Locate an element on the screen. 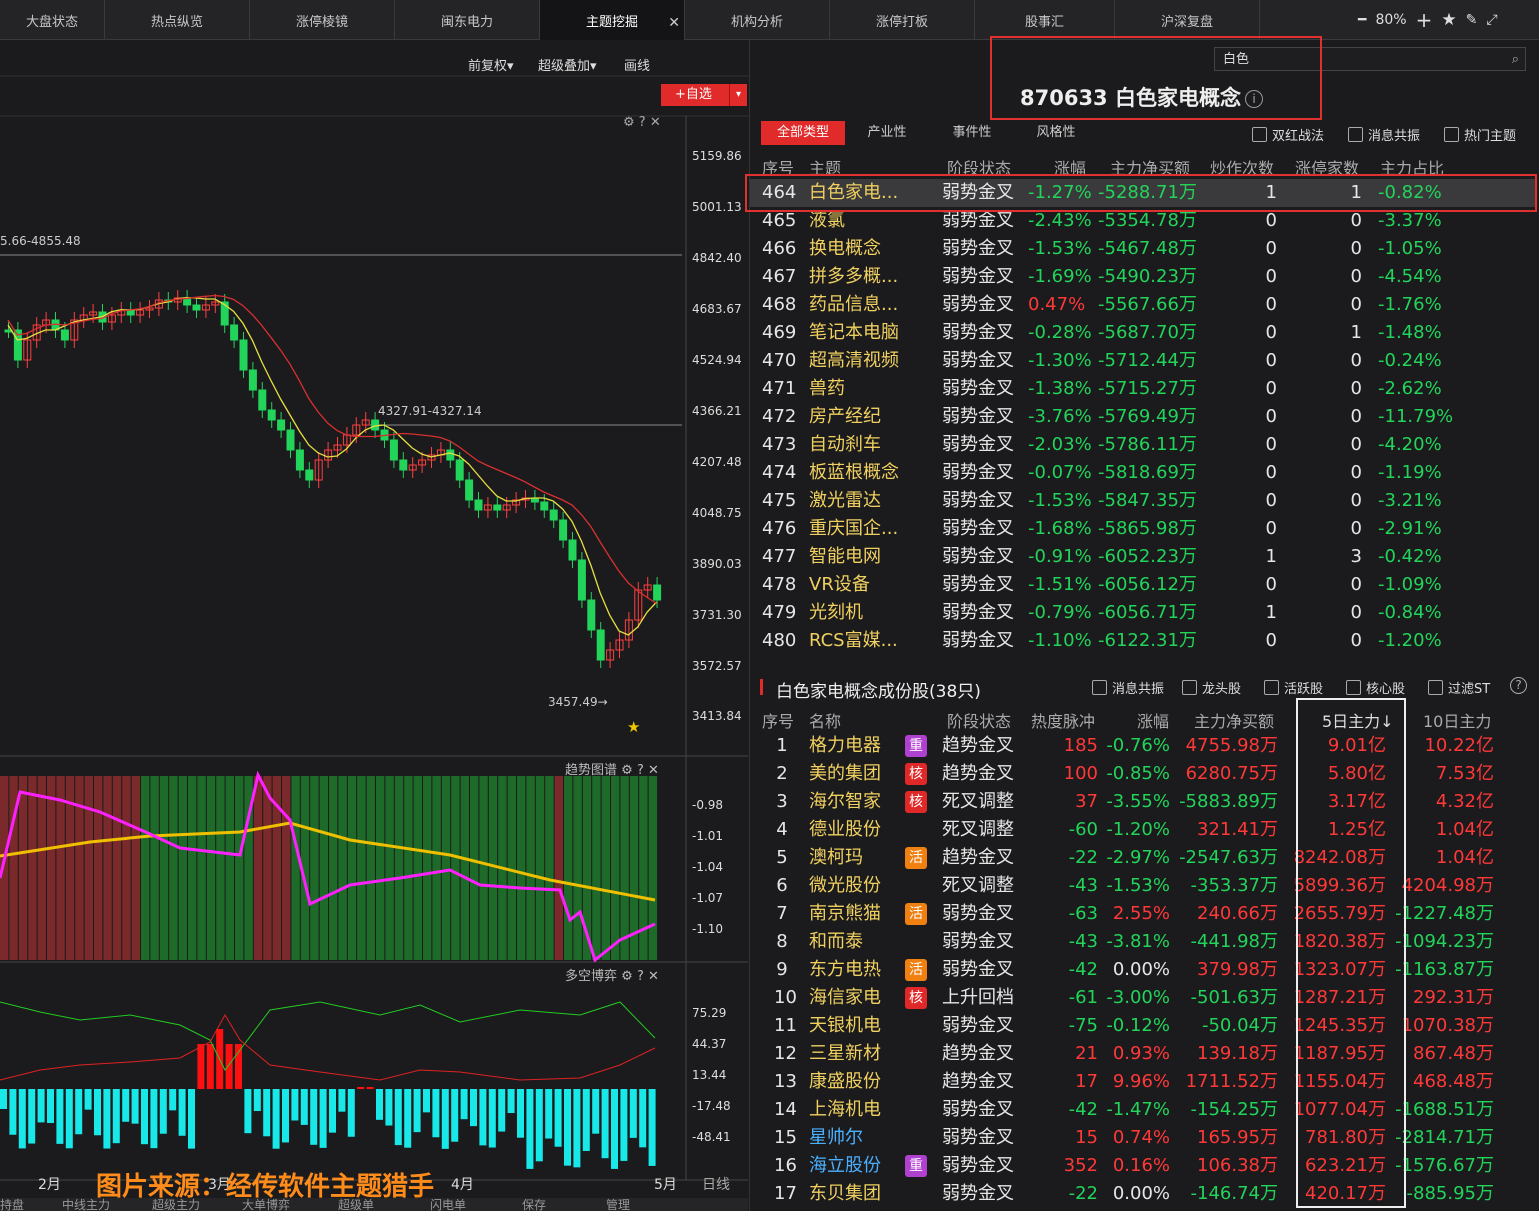  stock-cell-heat: 15 is located at coordinates (1086, 1137).